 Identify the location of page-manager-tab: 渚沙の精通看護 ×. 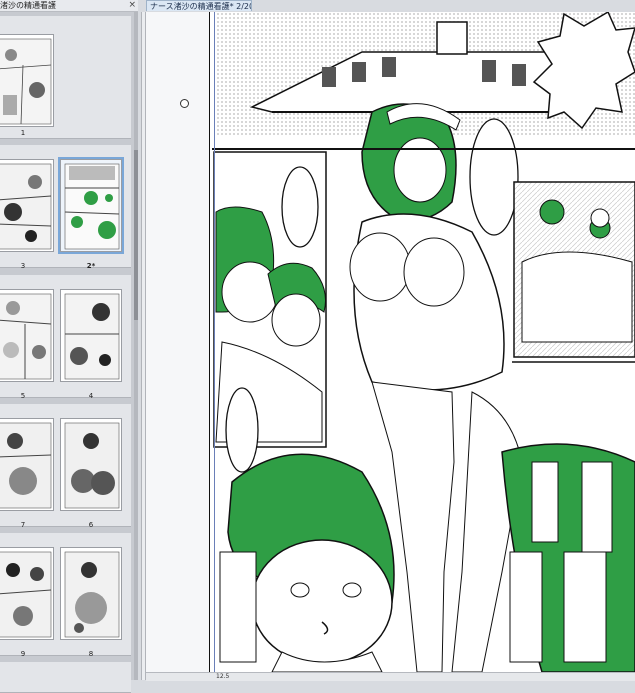
(69, 6).